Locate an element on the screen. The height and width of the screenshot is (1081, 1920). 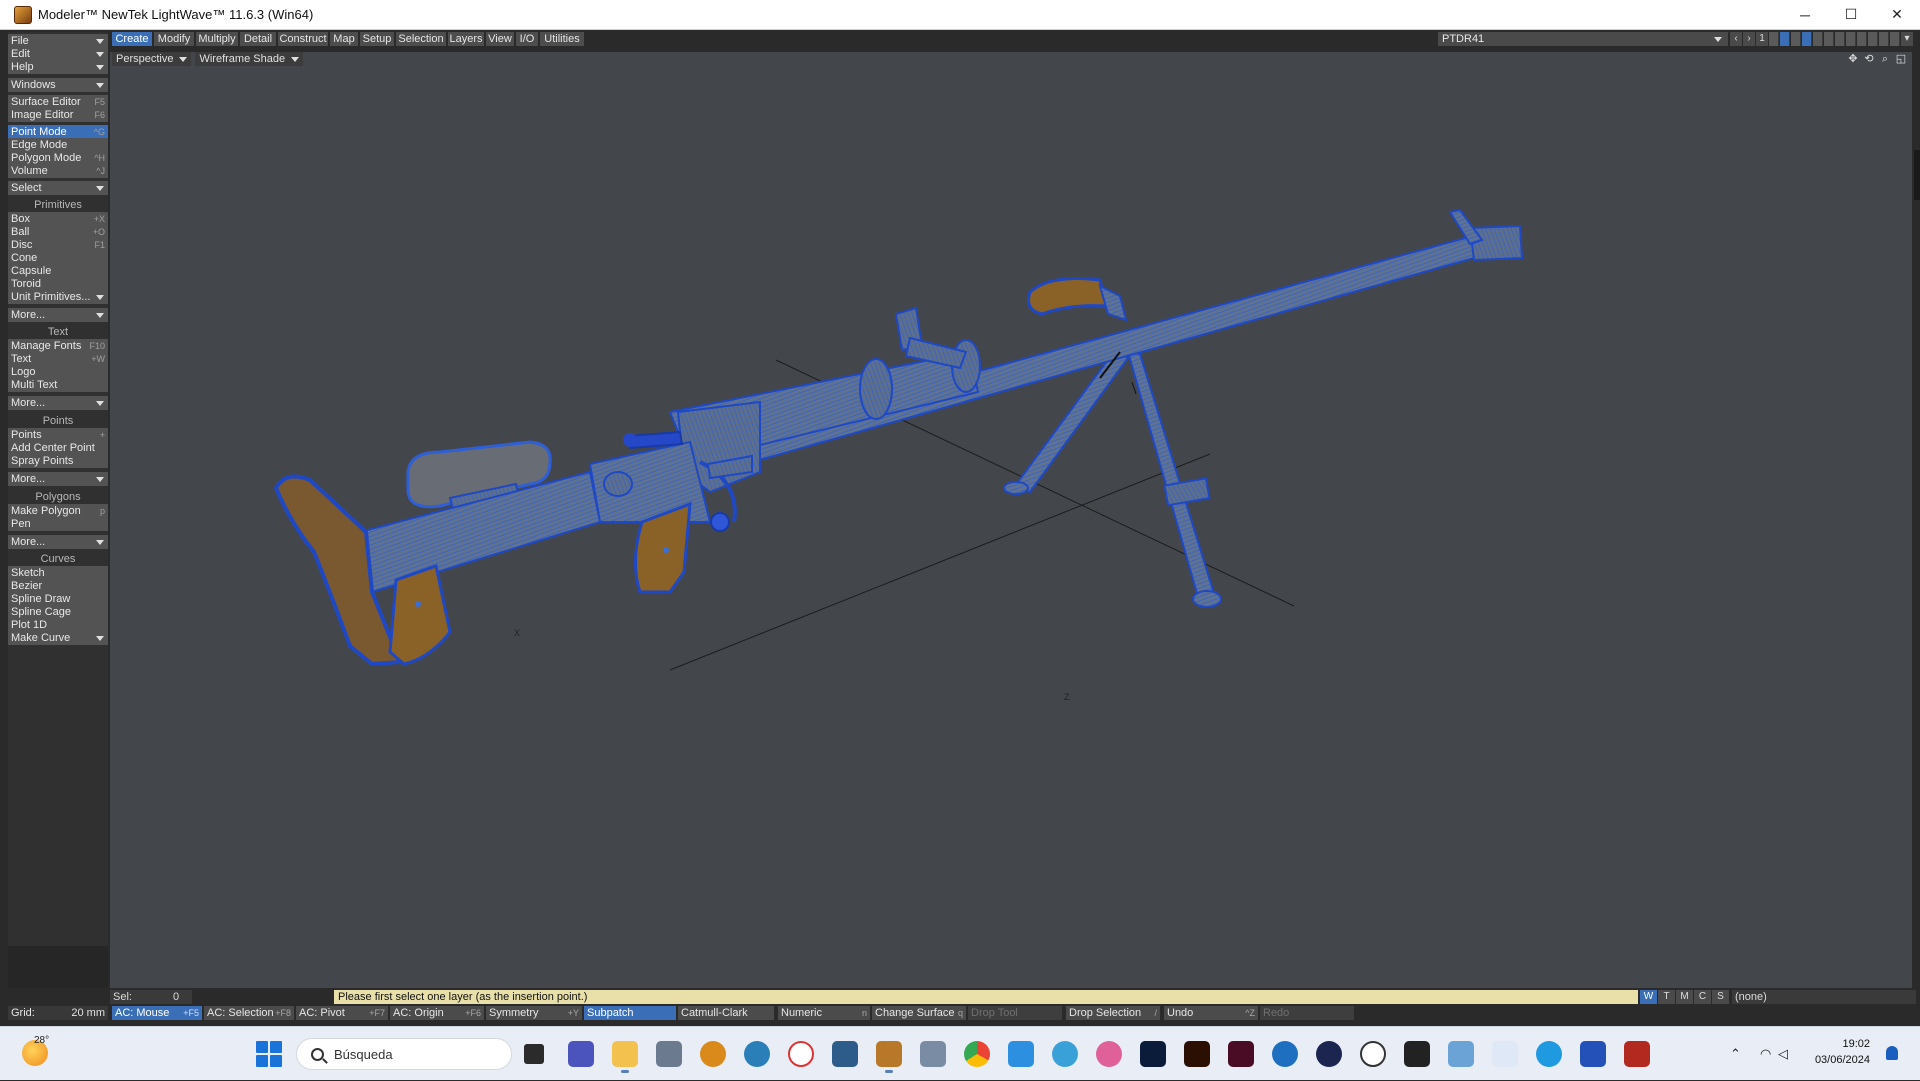
tab-detail: Detail is located at coordinates (258, 39).